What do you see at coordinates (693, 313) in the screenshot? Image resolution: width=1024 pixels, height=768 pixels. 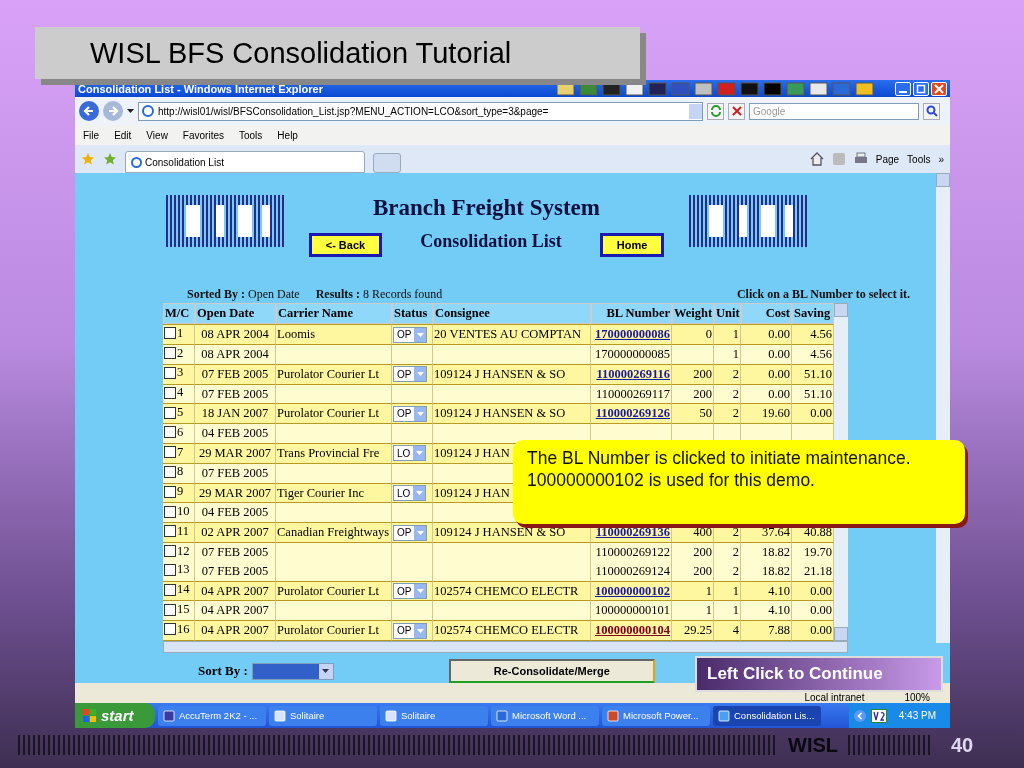 I see `column-header: Weight` at bounding box center [693, 313].